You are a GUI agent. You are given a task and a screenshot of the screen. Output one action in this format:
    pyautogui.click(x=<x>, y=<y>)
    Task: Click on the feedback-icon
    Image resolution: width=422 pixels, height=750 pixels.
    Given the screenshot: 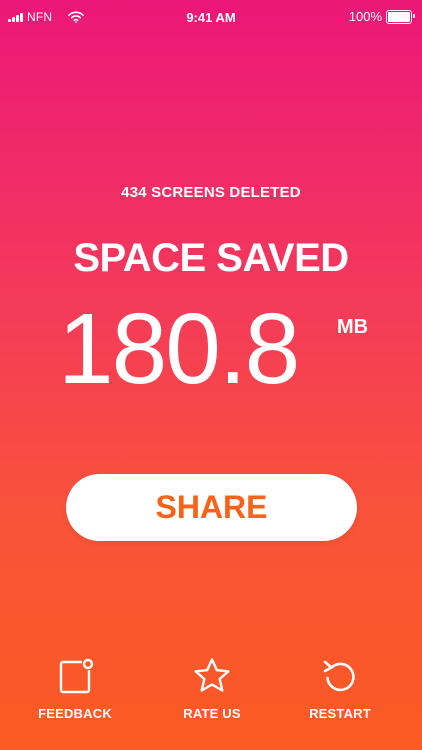 What is the action you would take?
    pyautogui.click(x=76, y=676)
    